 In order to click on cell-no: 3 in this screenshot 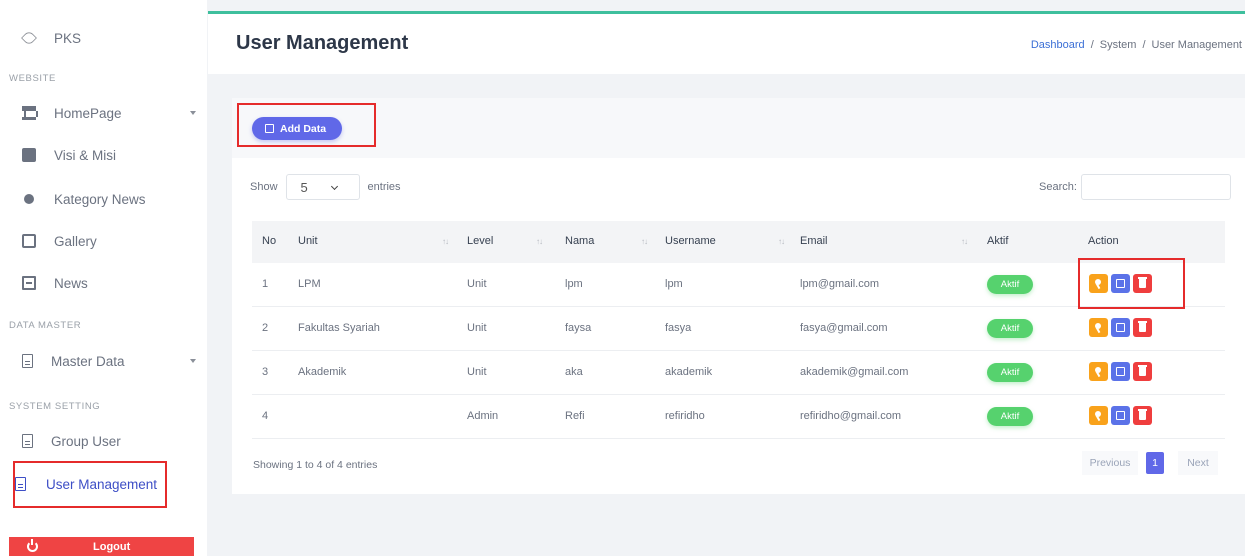, I will do `click(265, 372)`.